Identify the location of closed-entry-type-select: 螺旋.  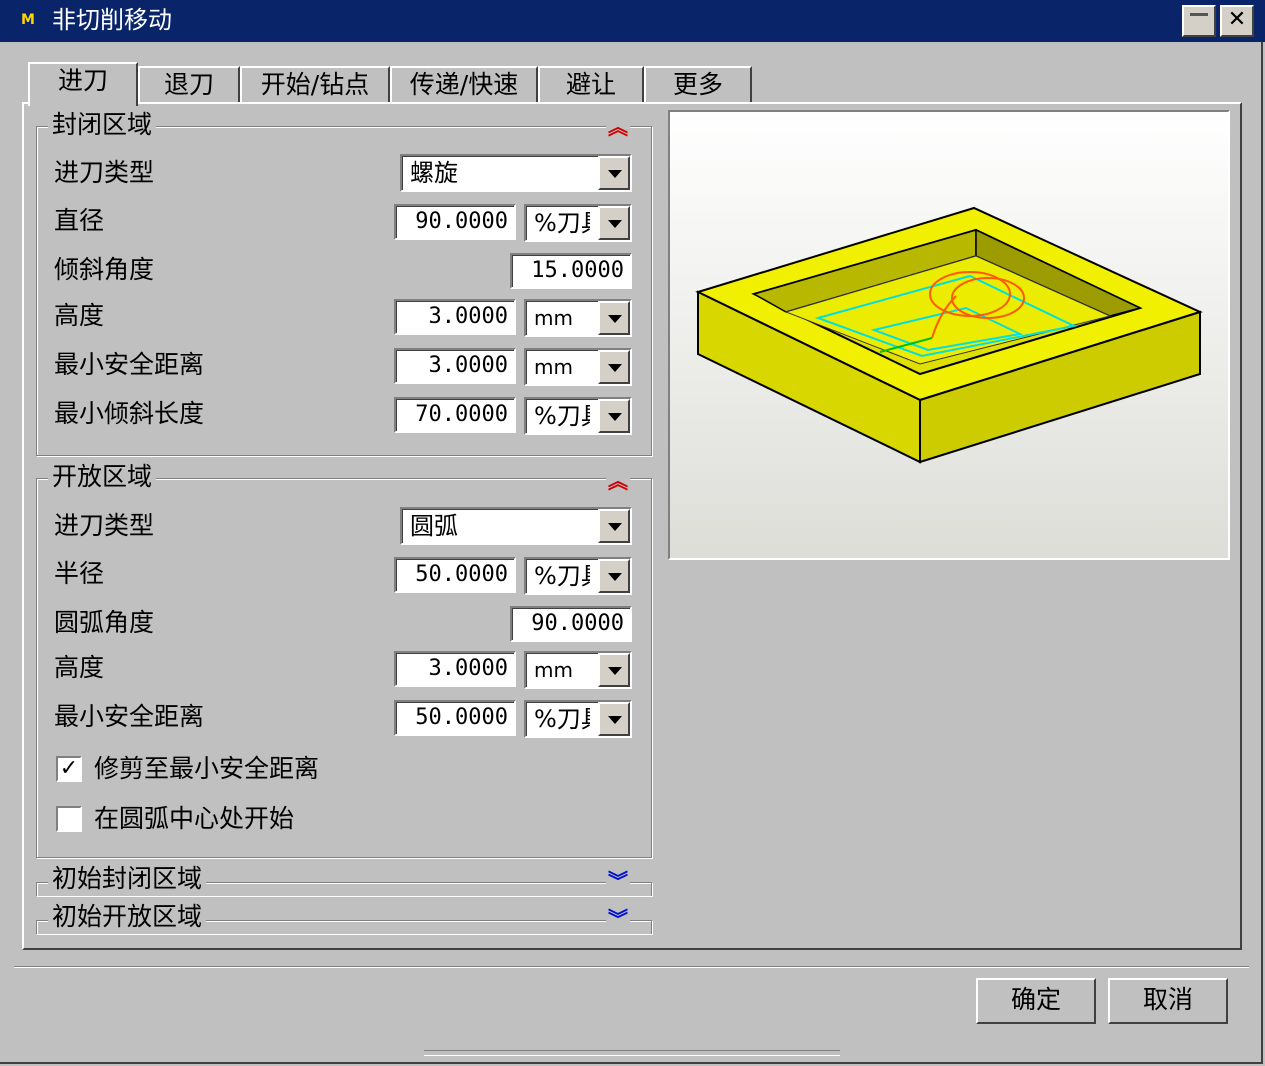
(516, 173).